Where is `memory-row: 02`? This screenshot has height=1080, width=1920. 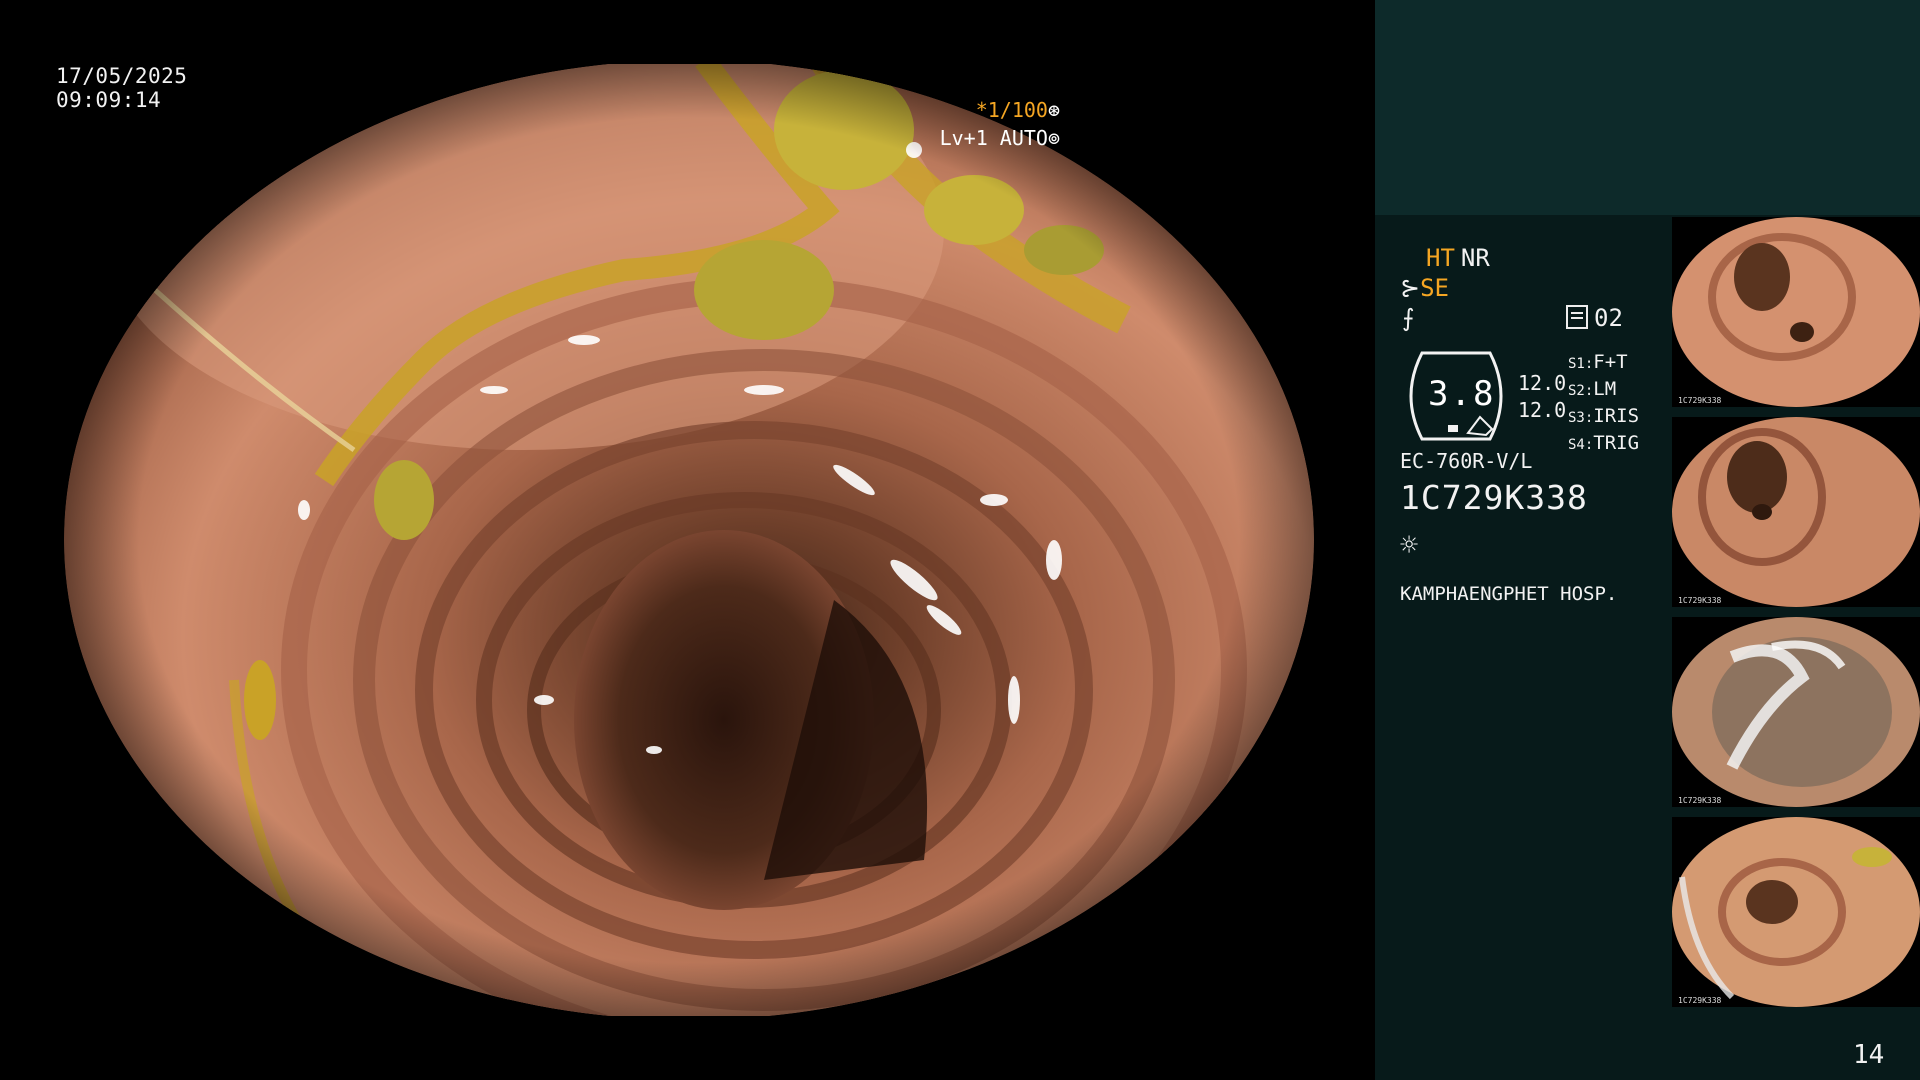 memory-row: 02 is located at coordinates (1594, 318).